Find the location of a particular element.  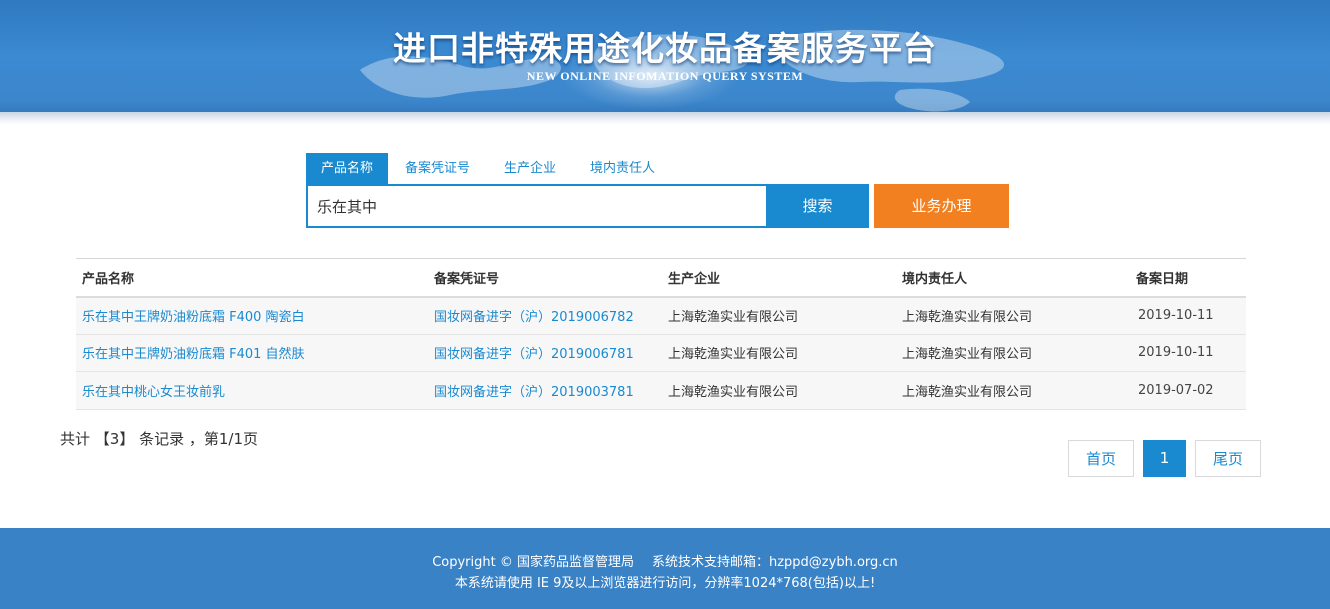

table-header-row: 产品名称 备案凭证号 生产企业 境内责任人 备案日期 is located at coordinates (661, 278).